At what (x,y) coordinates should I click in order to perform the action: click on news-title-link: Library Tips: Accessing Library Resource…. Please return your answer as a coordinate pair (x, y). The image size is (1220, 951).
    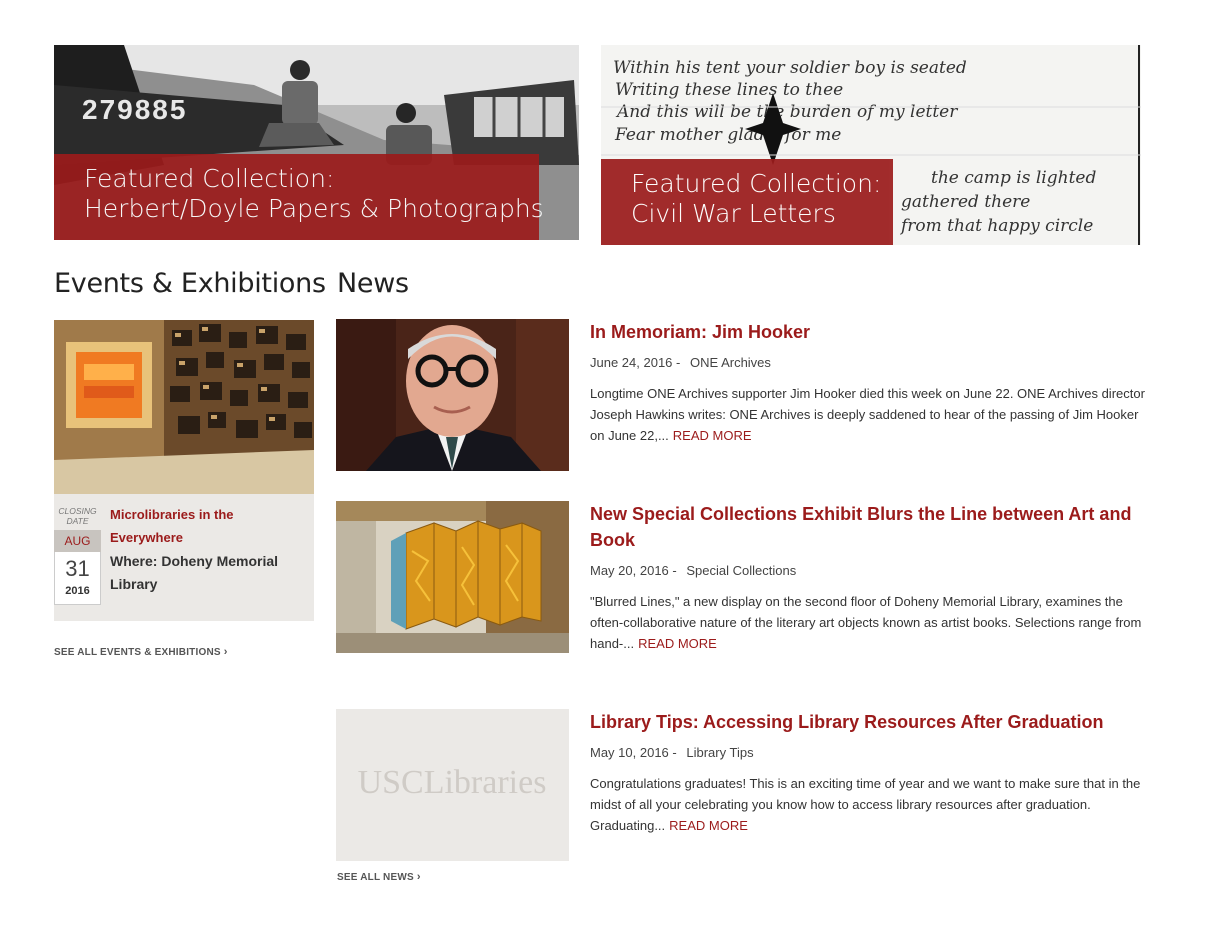
    Looking at the image, I should click on (872, 722).